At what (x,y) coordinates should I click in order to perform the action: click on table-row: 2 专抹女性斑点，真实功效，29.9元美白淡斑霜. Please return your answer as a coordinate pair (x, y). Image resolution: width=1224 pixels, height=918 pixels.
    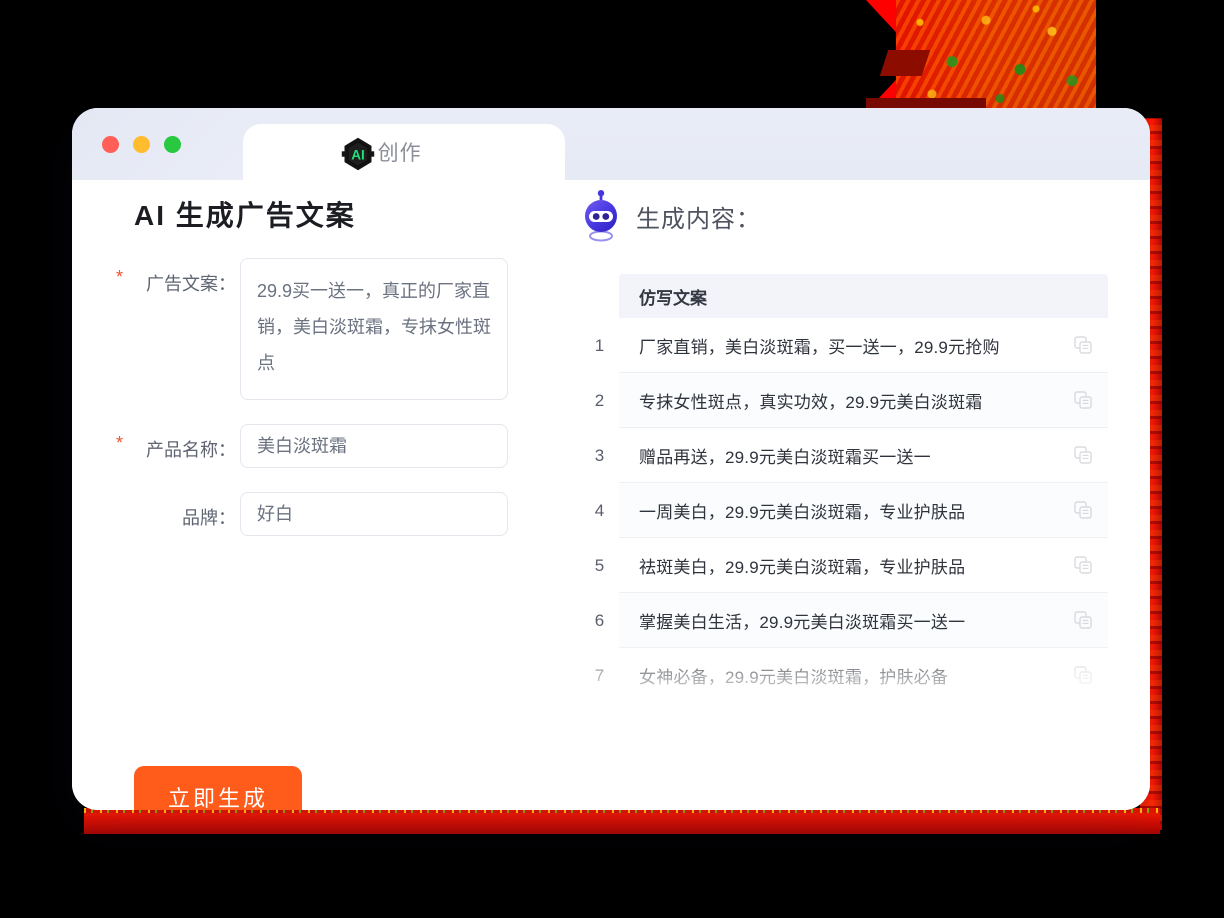
    Looking at the image, I should click on (844, 400).